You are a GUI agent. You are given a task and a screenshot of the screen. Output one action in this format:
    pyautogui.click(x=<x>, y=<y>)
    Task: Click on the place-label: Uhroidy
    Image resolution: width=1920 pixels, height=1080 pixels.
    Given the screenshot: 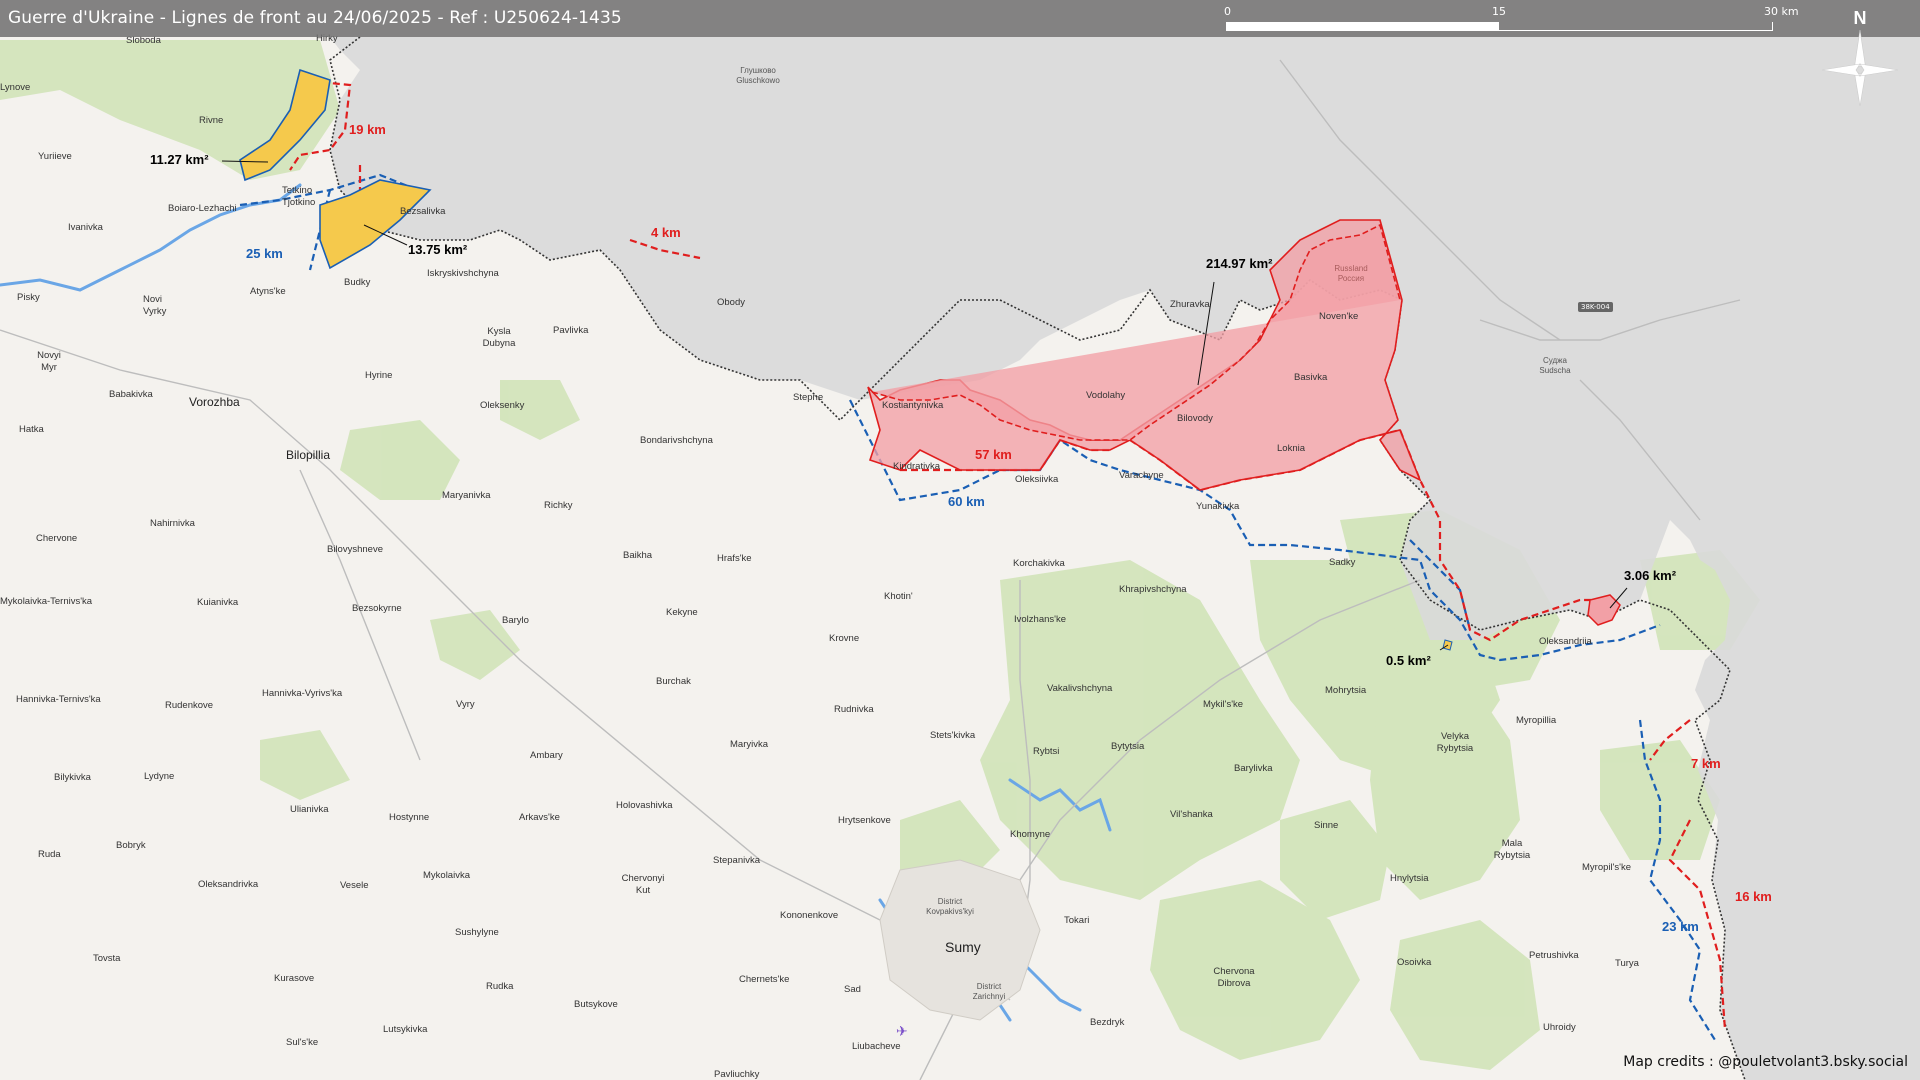 What is the action you would take?
    pyautogui.click(x=1559, y=1027)
    